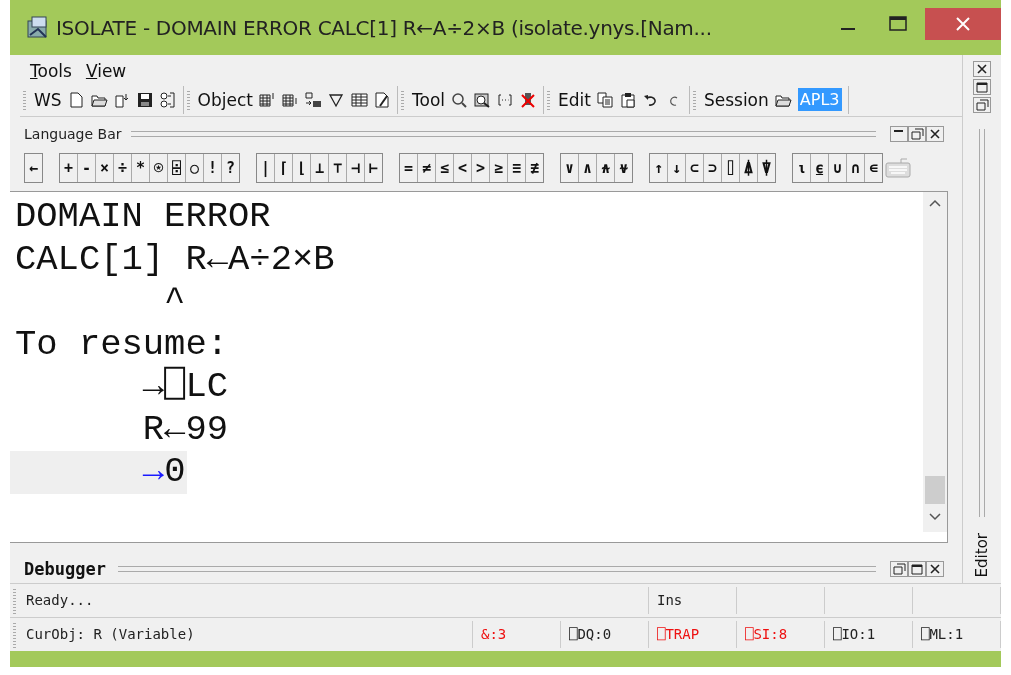 This screenshot has height=675, width=1011. I want to click on toolbar-label: Session, so click(736, 99).